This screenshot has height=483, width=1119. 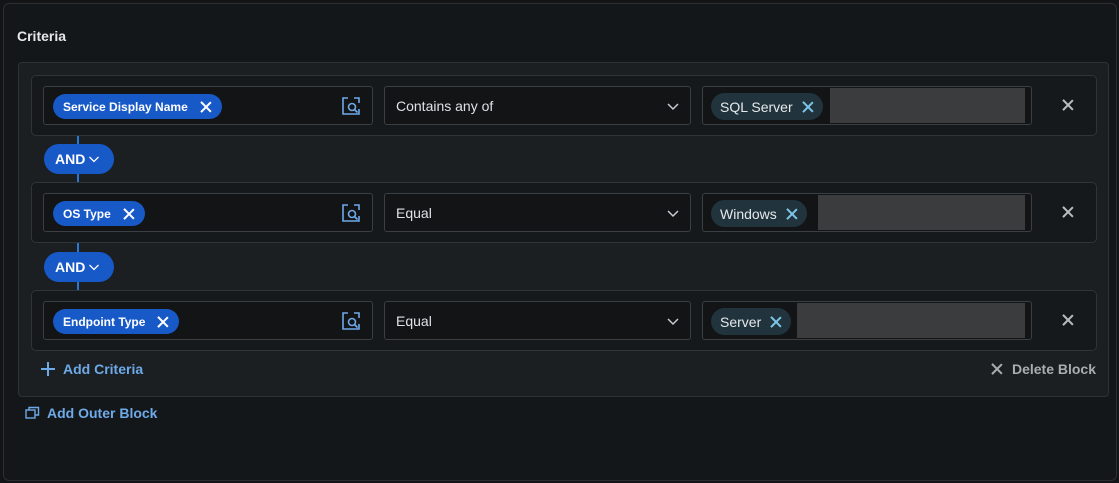 I want to click on add-criteria-button: Add Criteria, so click(x=92, y=369).